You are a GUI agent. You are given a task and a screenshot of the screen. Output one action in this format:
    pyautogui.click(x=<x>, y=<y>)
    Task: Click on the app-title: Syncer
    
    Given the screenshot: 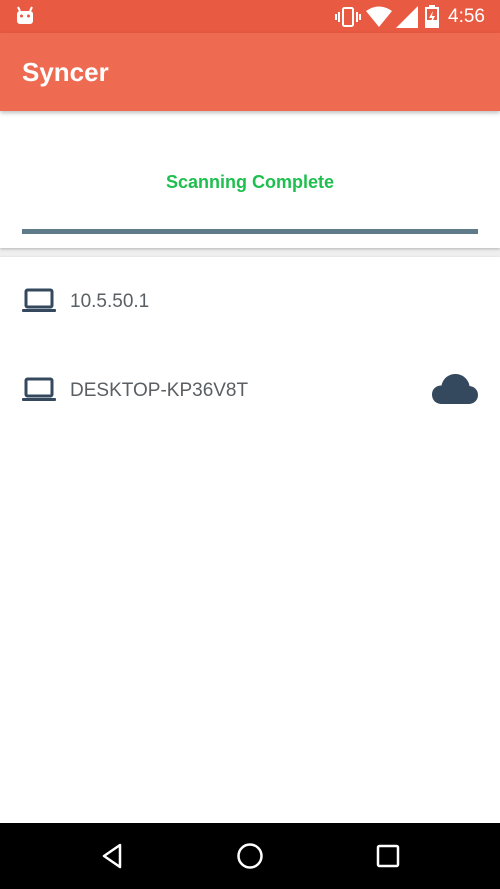 What is the action you would take?
    pyautogui.click(x=65, y=72)
    